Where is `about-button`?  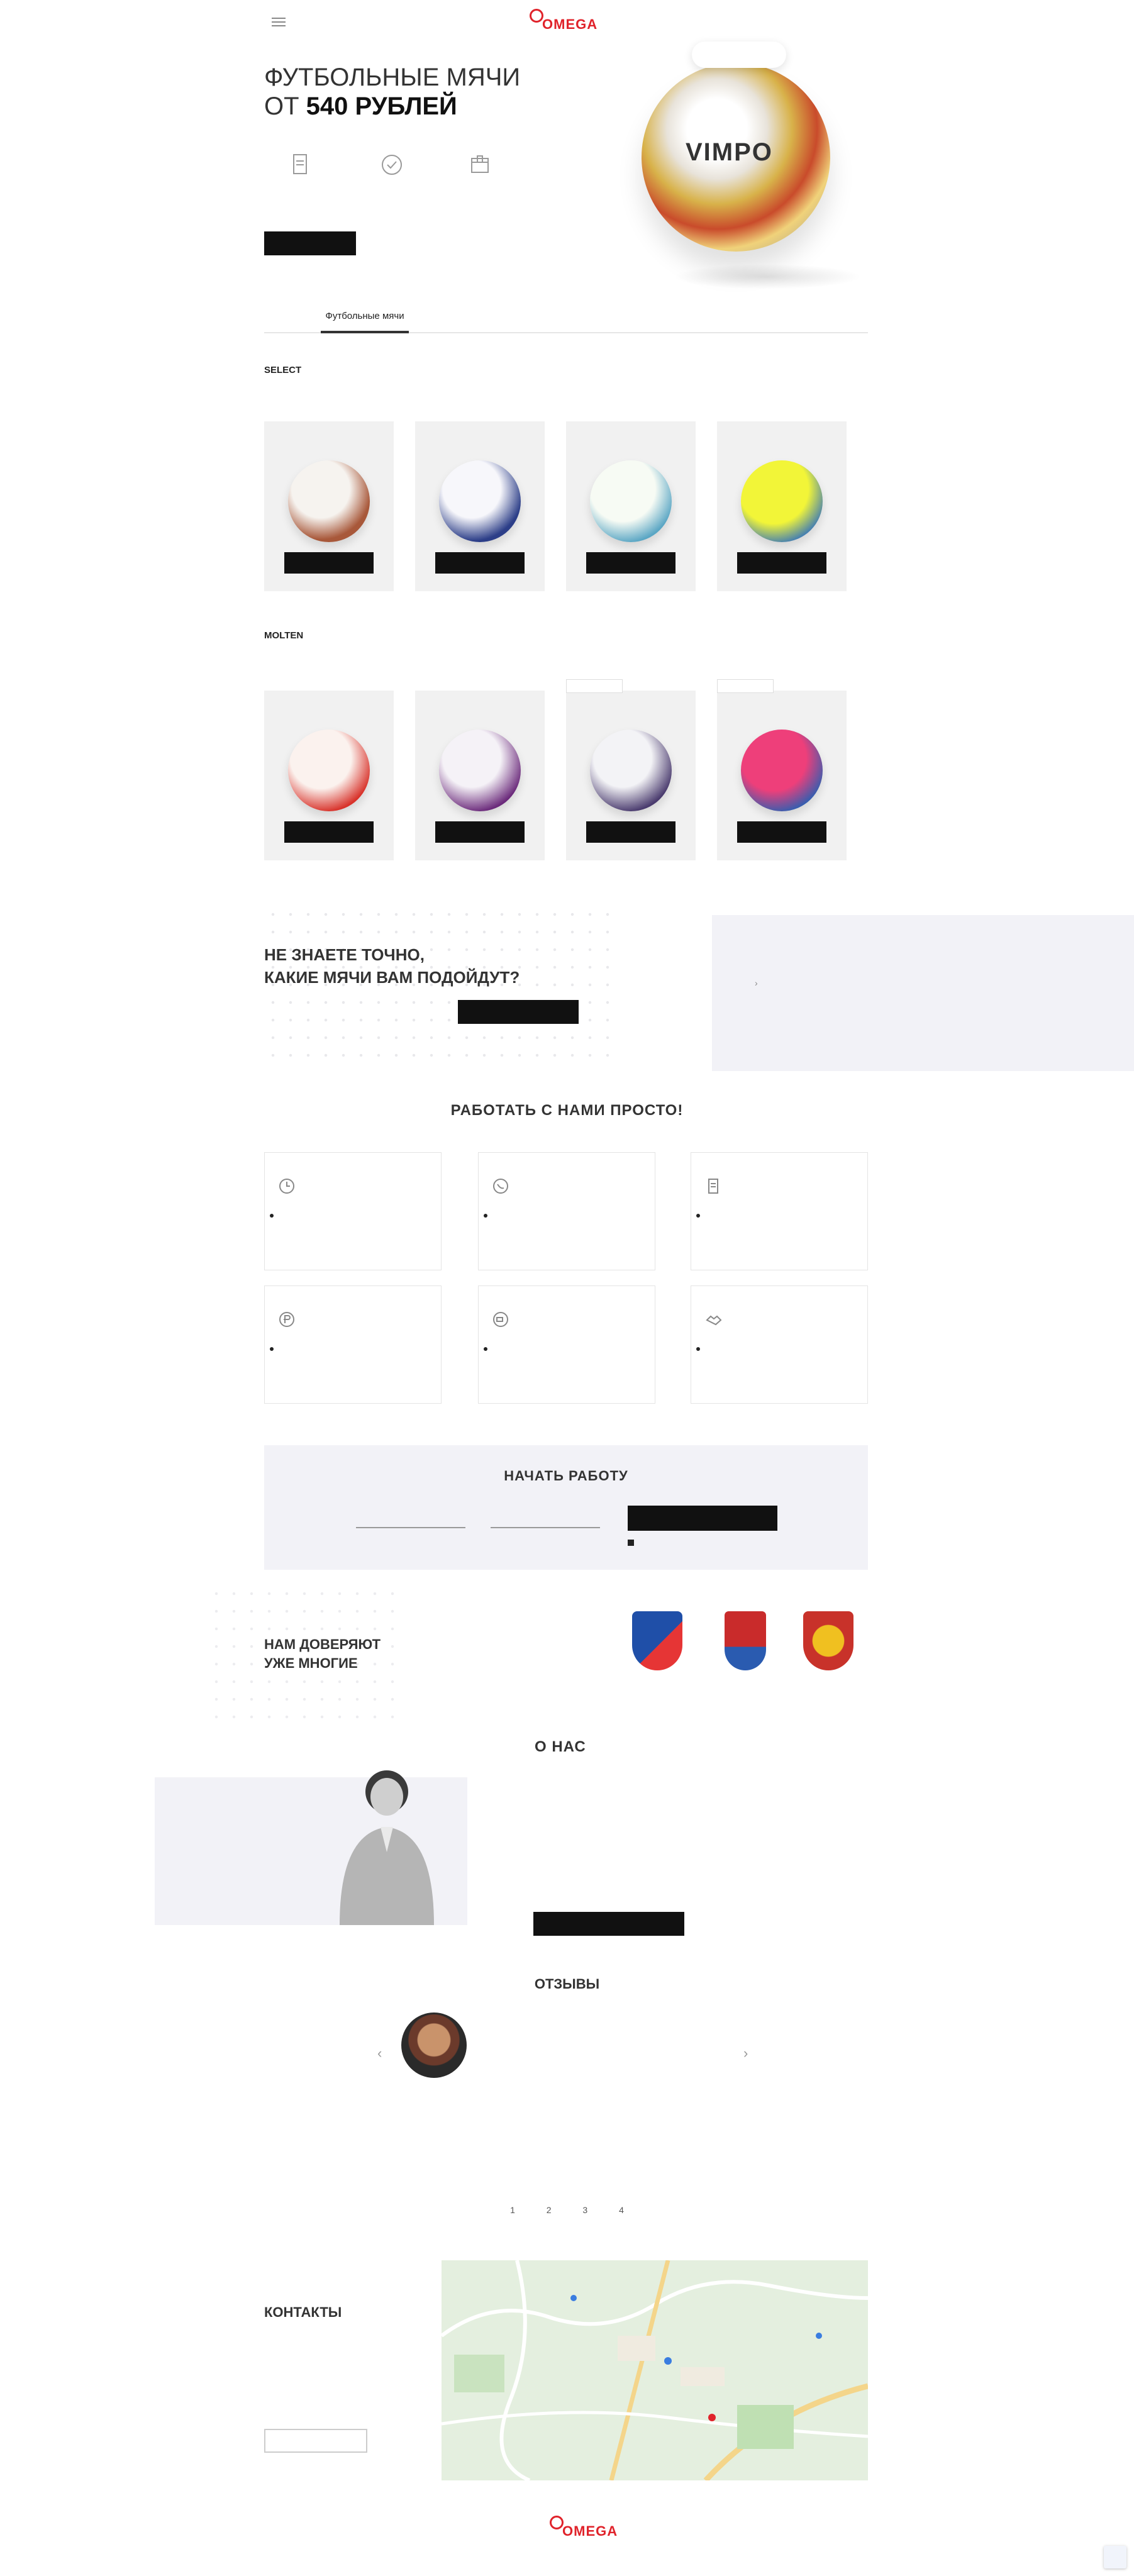 about-button is located at coordinates (608, 1924).